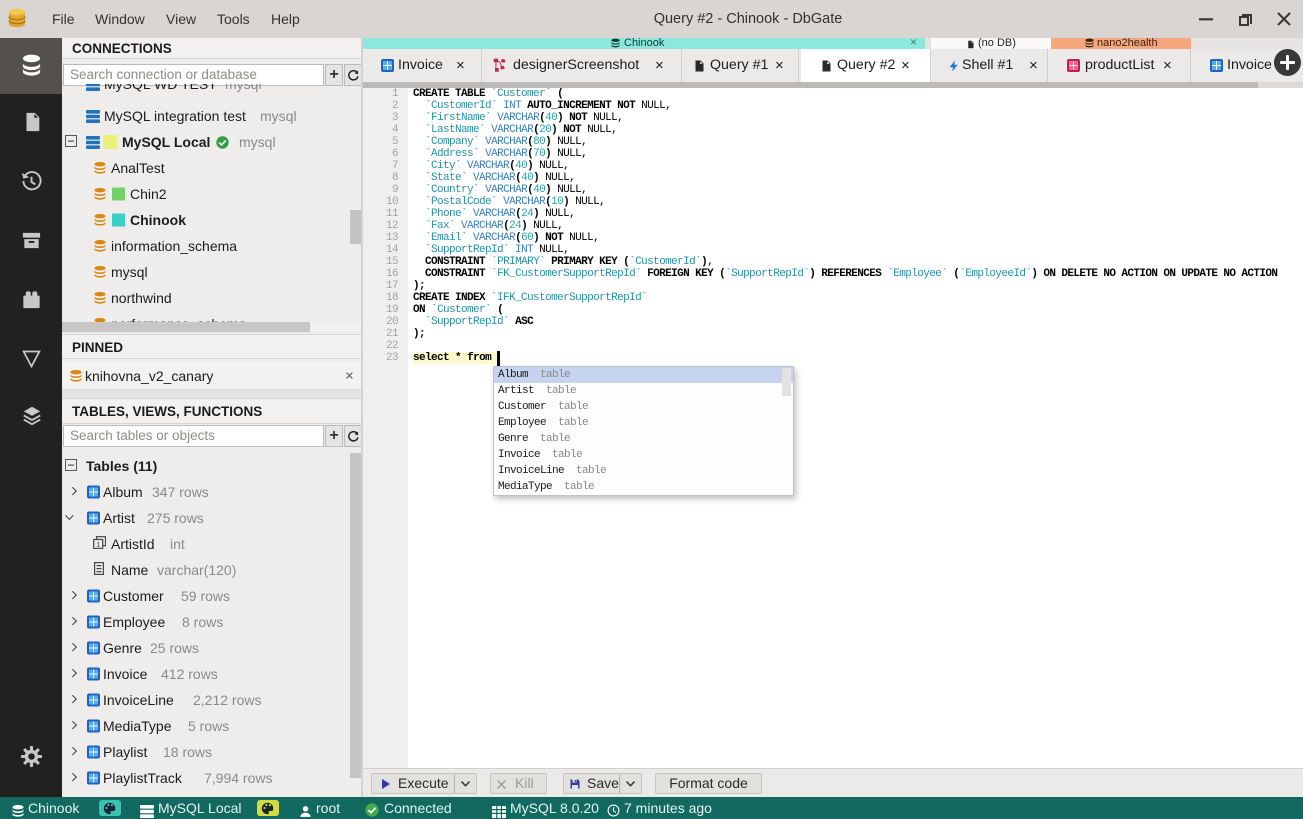 This screenshot has width=1303, height=819. What do you see at coordinates (98, 544) in the screenshot?
I see `svg-text: 1` at bounding box center [98, 544].